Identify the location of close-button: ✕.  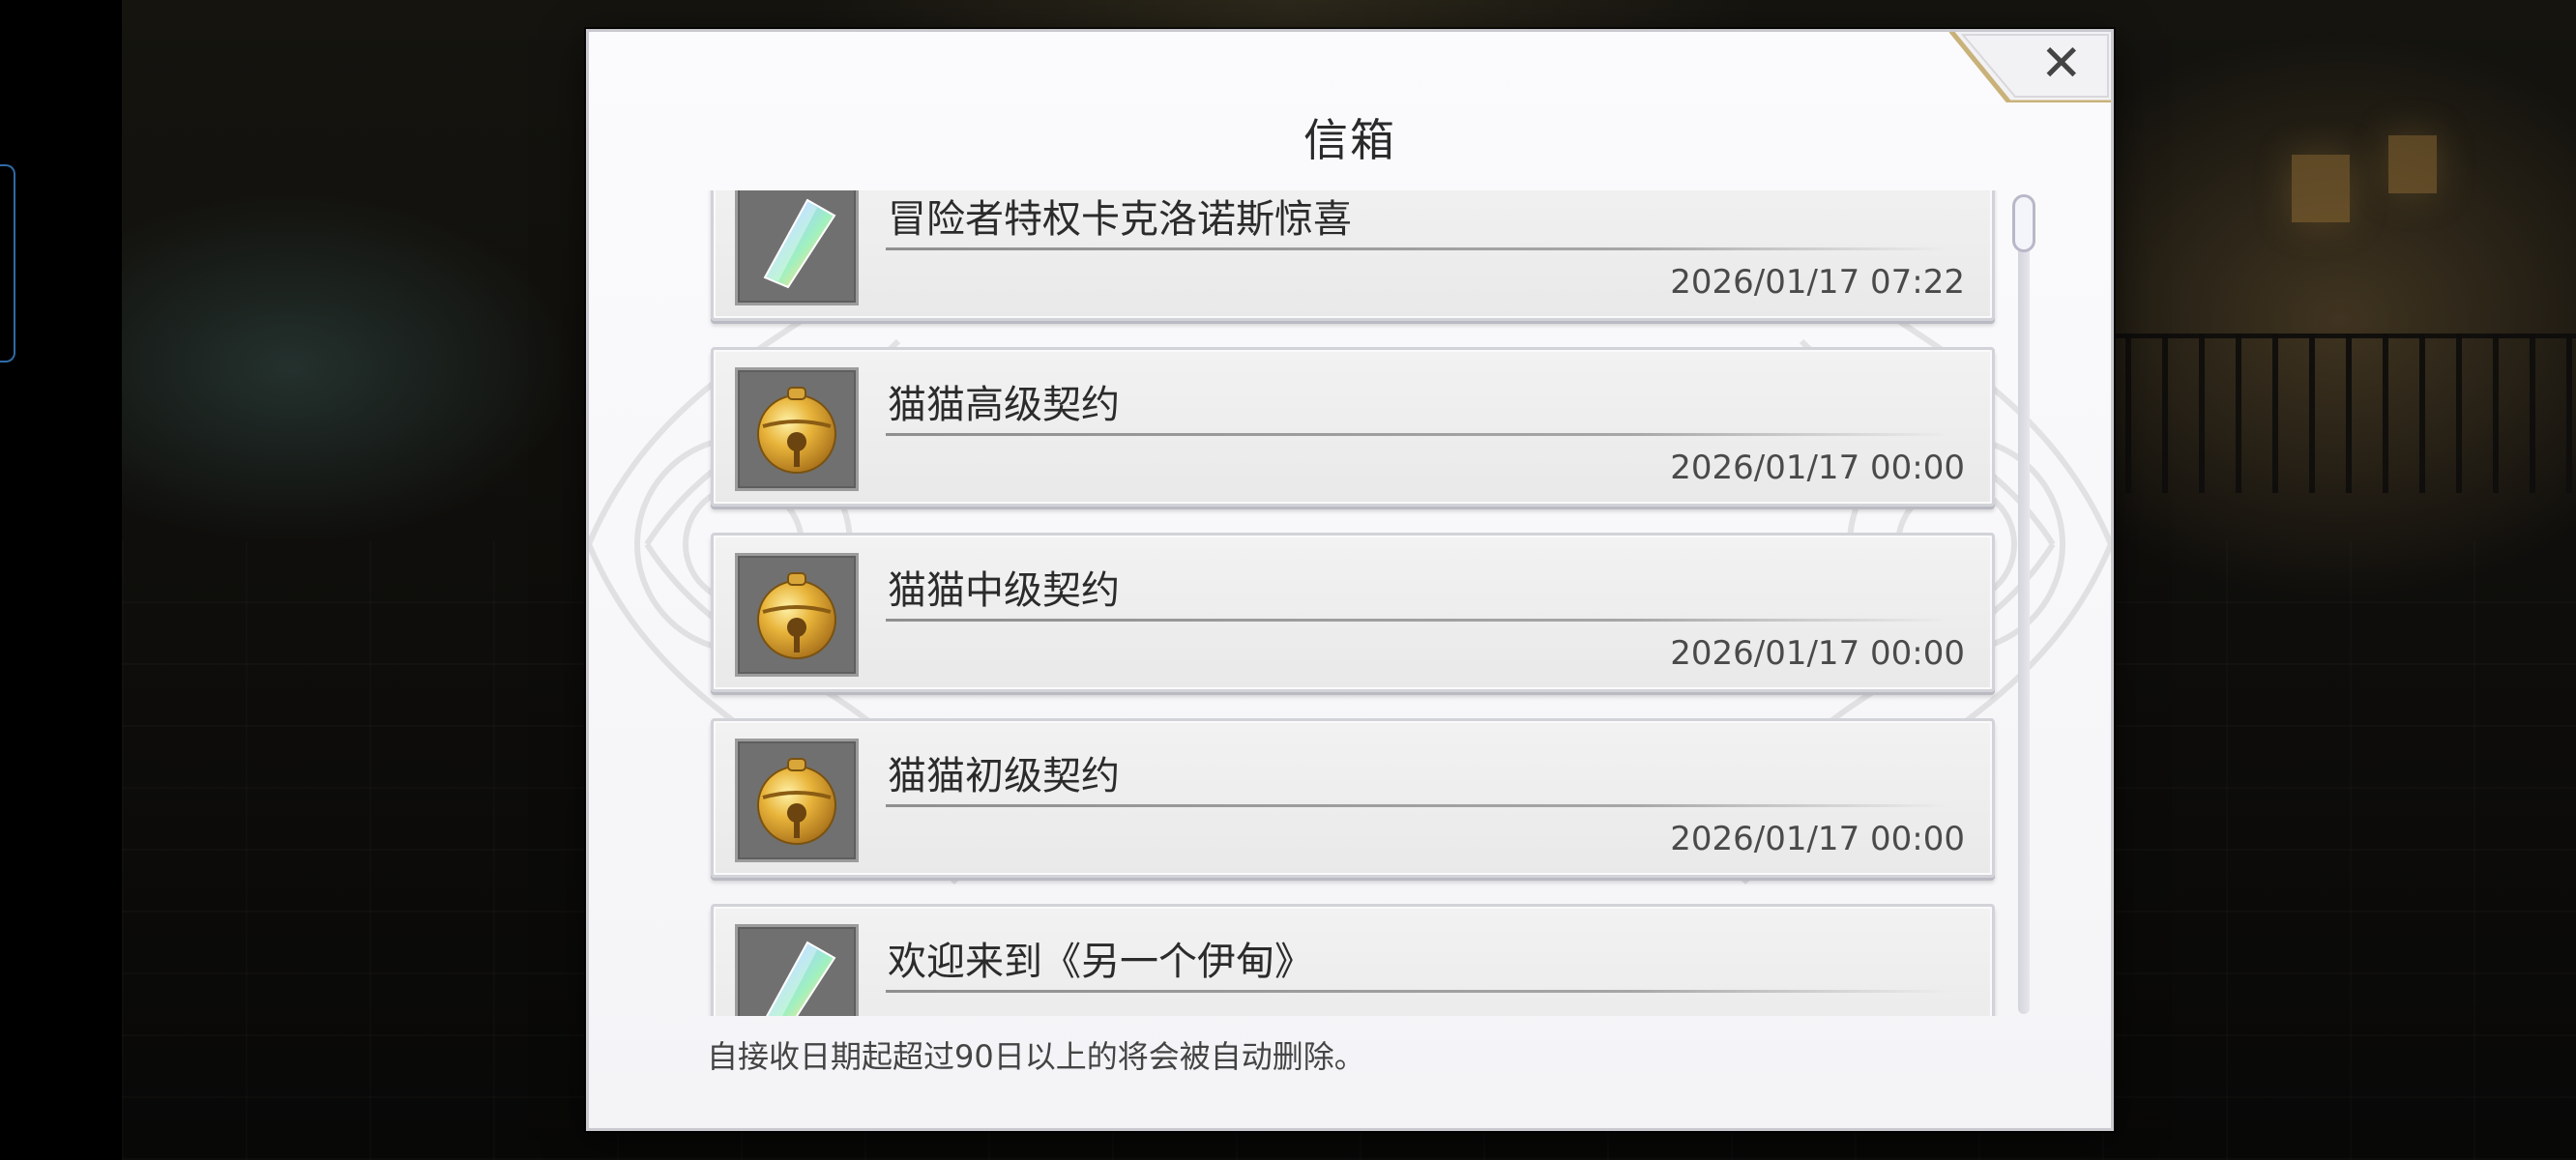
(2029, 69).